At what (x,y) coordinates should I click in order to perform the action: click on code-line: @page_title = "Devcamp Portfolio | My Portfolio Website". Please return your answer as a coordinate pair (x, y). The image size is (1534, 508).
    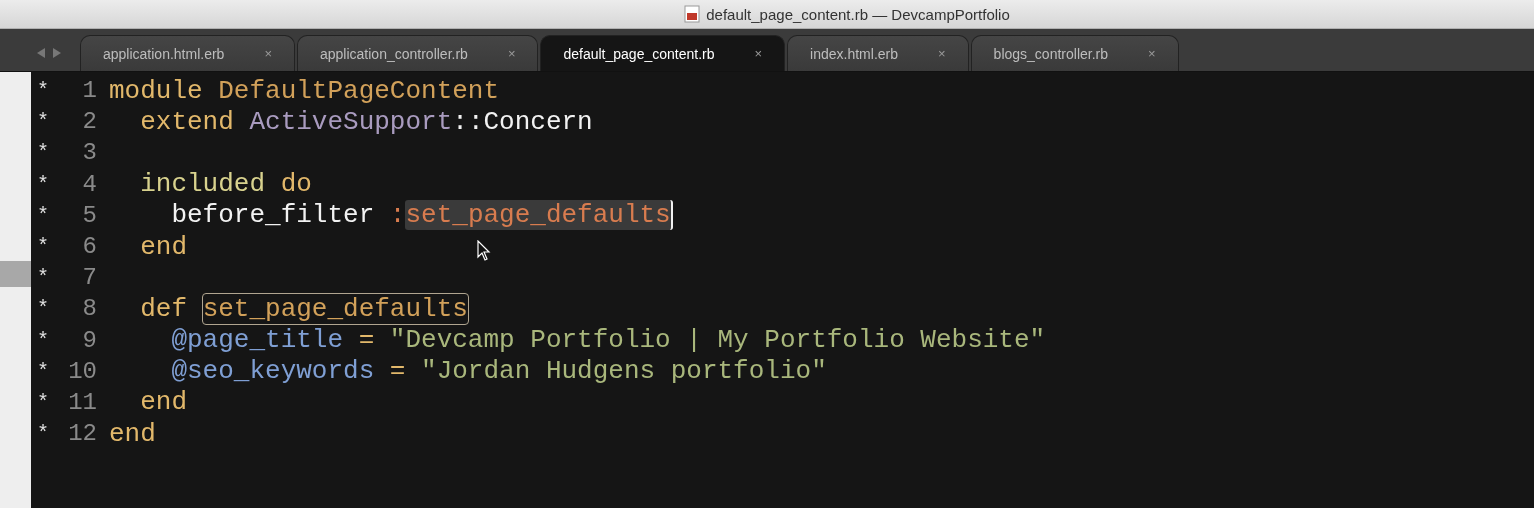
    Looking at the image, I should click on (608, 340).